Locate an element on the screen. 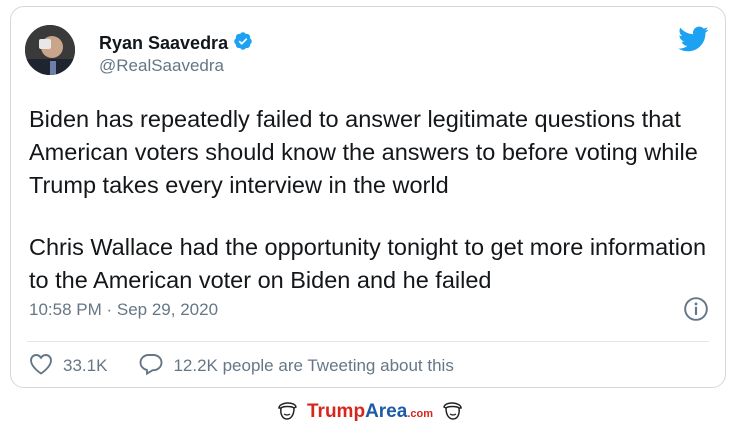 The image size is (740, 426). author-handle: @RealSaavedra is located at coordinates (161, 66).